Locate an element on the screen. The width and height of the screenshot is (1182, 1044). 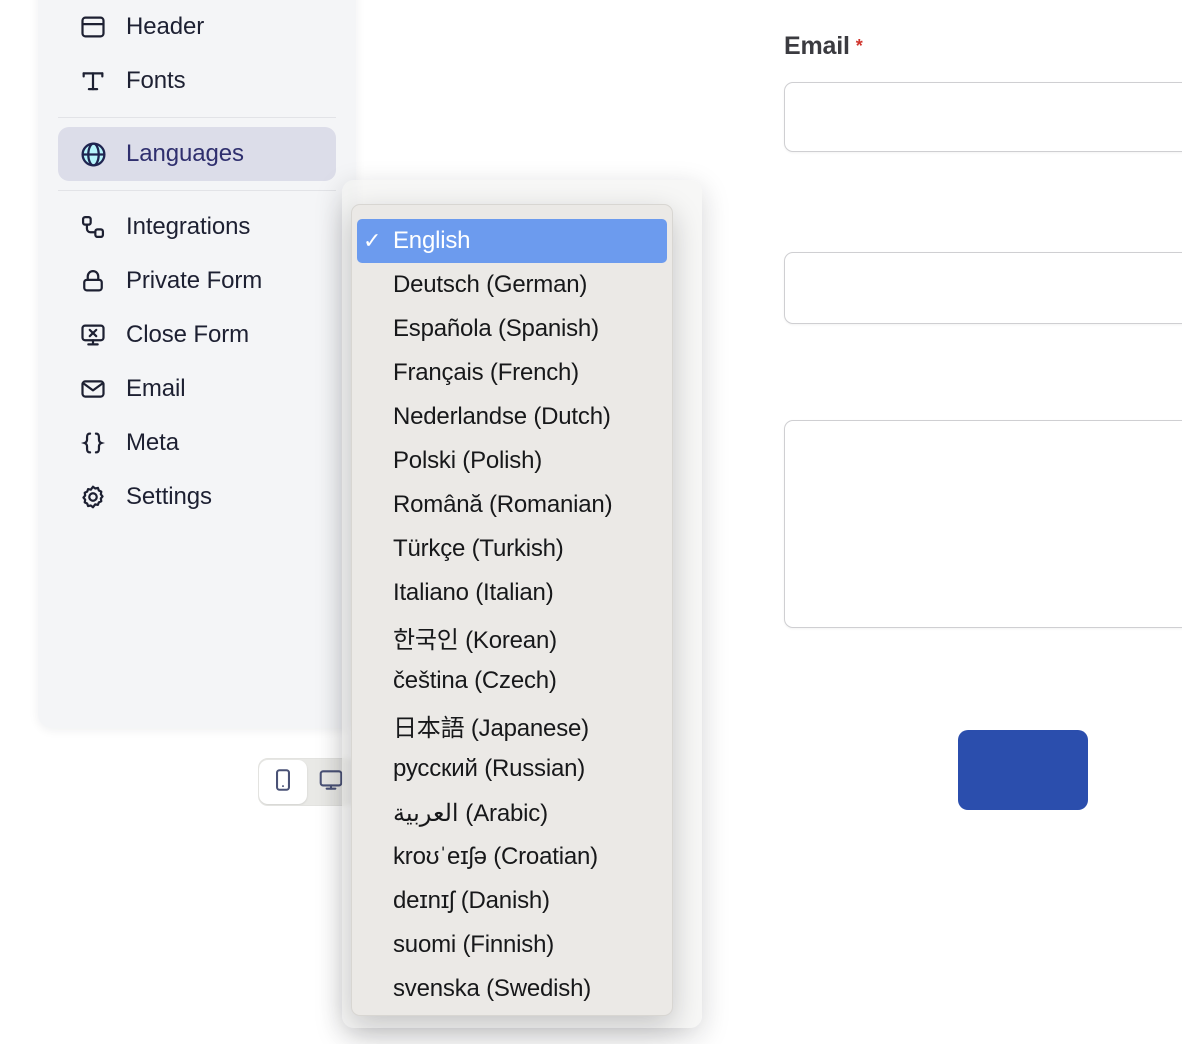
sidebar-item-label: Settings is located at coordinates (169, 496).